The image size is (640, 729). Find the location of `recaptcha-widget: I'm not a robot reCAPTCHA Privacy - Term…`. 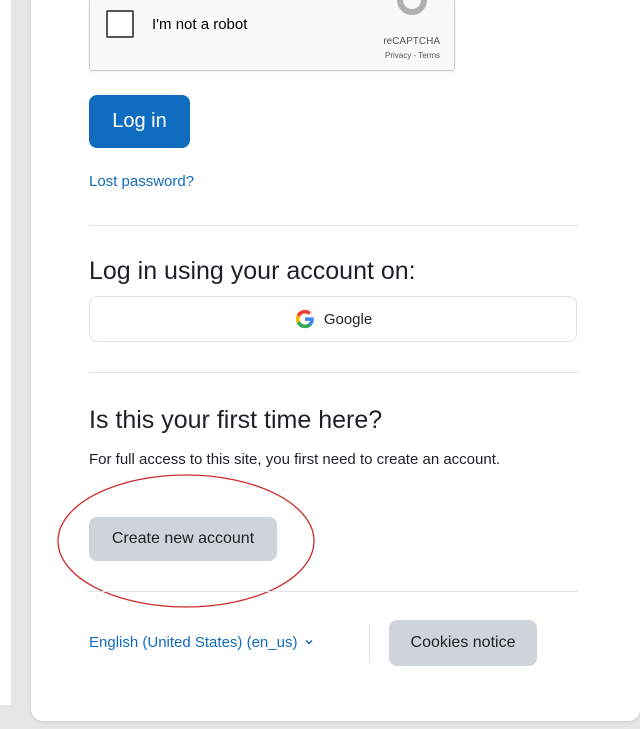

recaptcha-widget: I'm not a robot reCAPTCHA Privacy - Term… is located at coordinates (272, 35).